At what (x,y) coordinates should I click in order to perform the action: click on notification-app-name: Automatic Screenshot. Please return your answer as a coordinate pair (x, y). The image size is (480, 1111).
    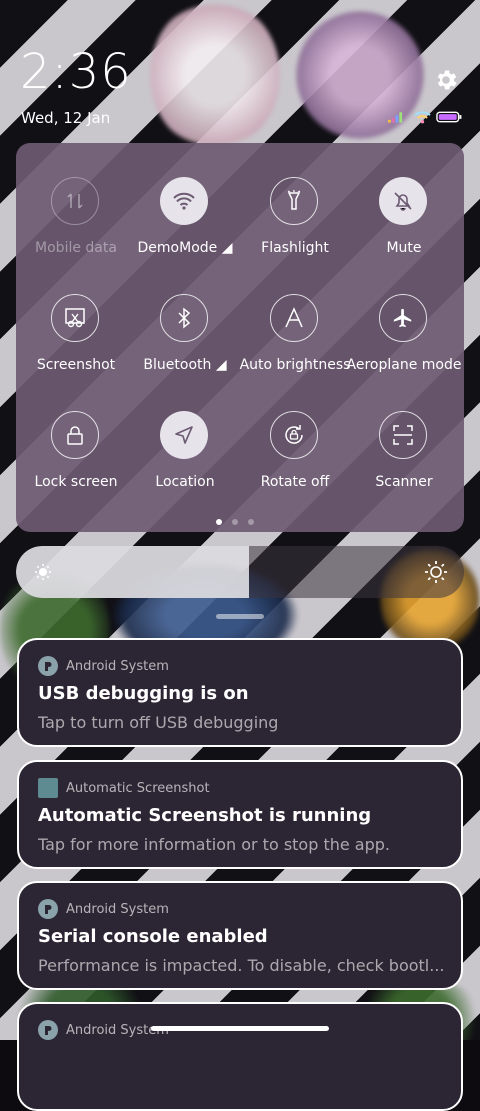
    Looking at the image, I should click on (138, 788).